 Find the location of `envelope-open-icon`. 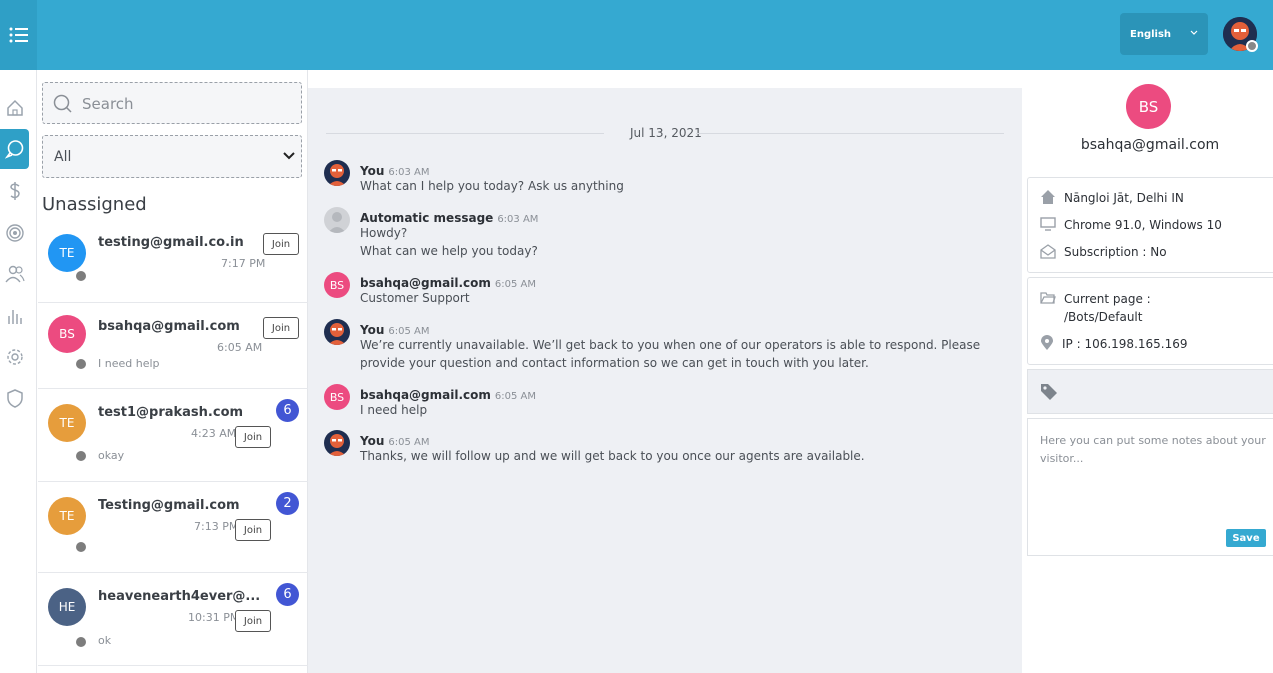

envelope-open-icon is located at coordinates (1048, 251).